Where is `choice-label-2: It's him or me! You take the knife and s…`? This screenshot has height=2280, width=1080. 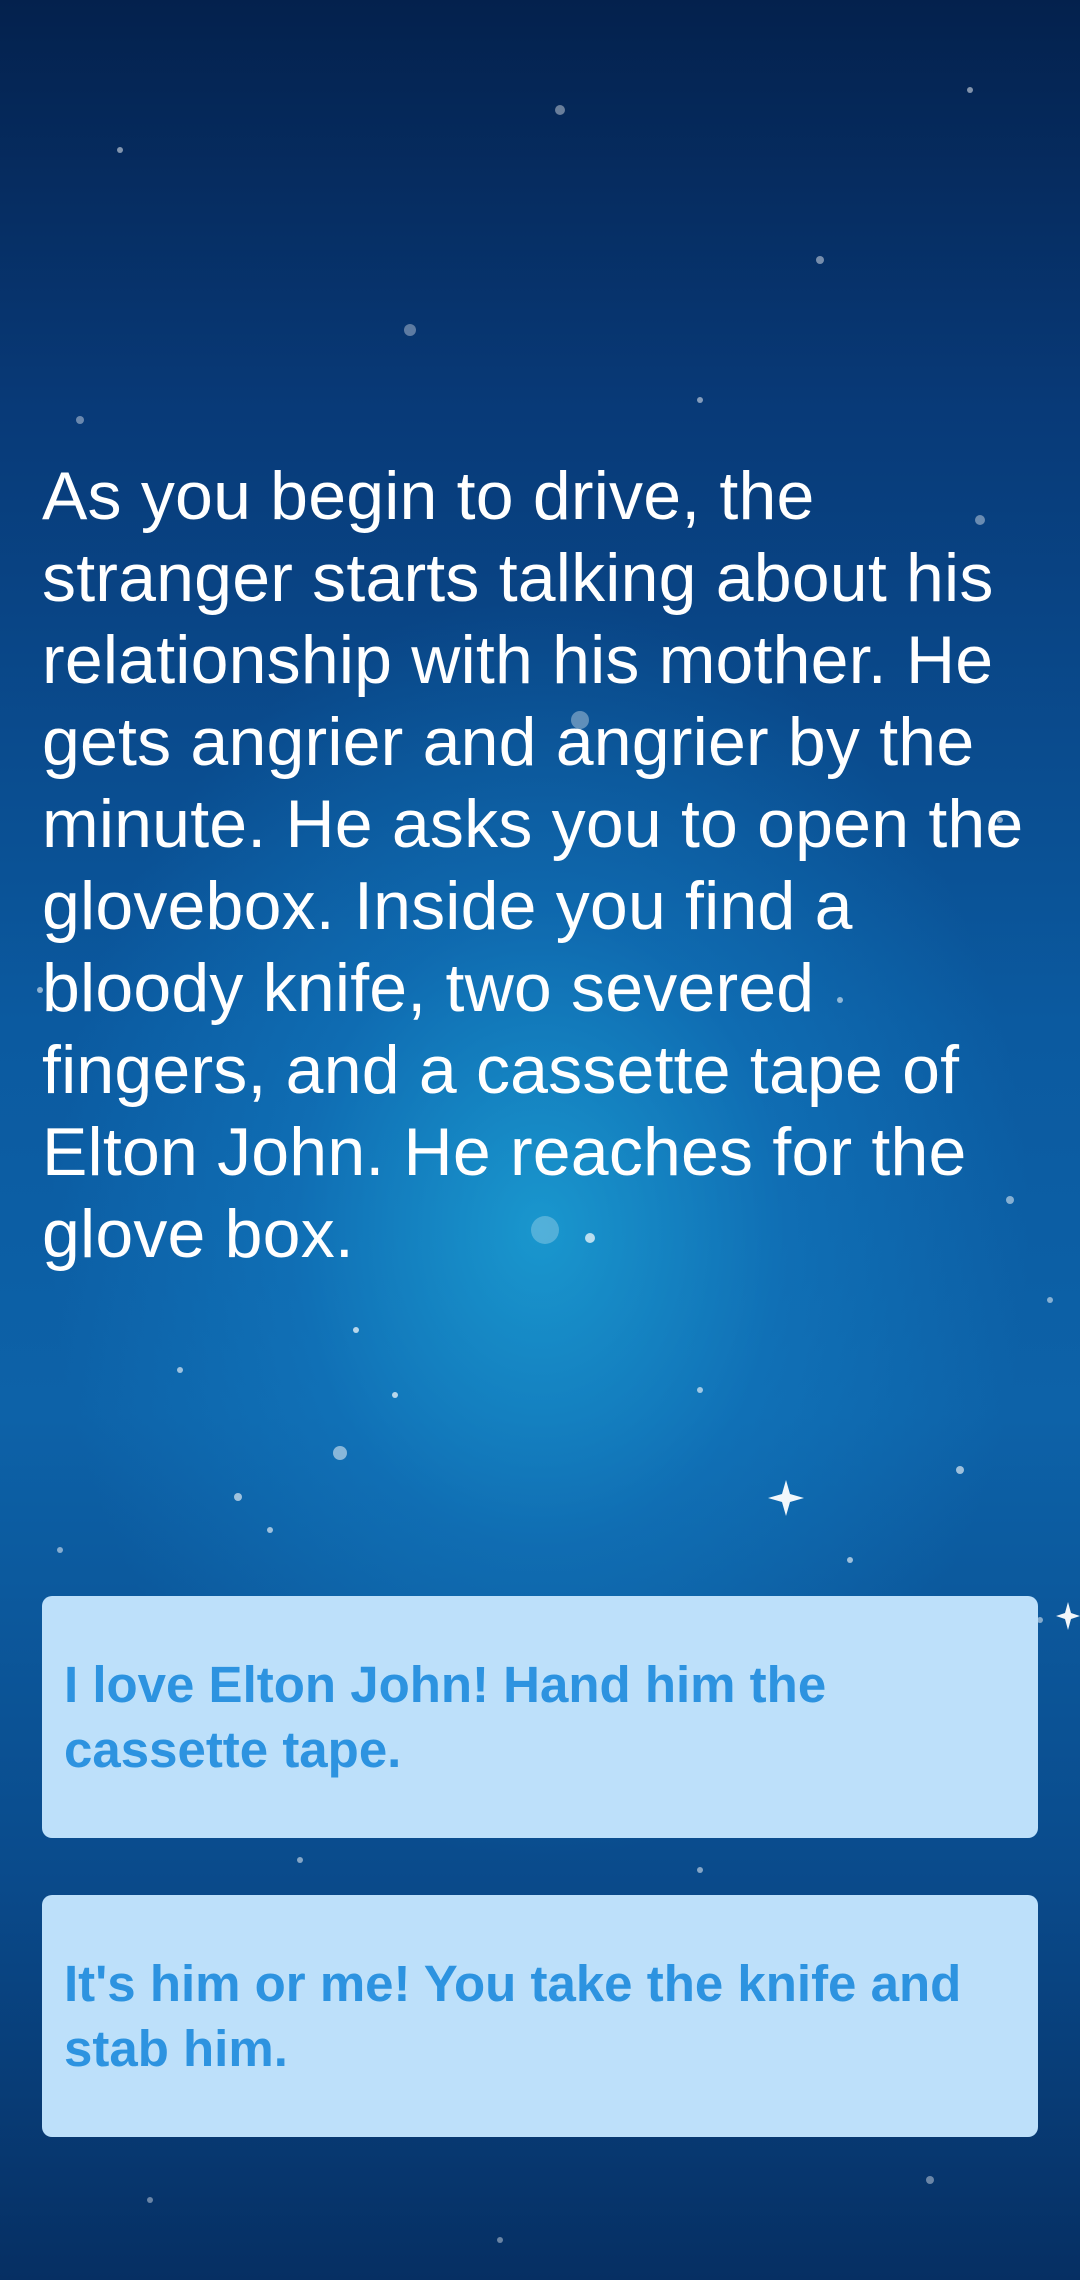 choice-label-2: It's him or me! You take the knife and s… is located at coordinates (513, 2016).